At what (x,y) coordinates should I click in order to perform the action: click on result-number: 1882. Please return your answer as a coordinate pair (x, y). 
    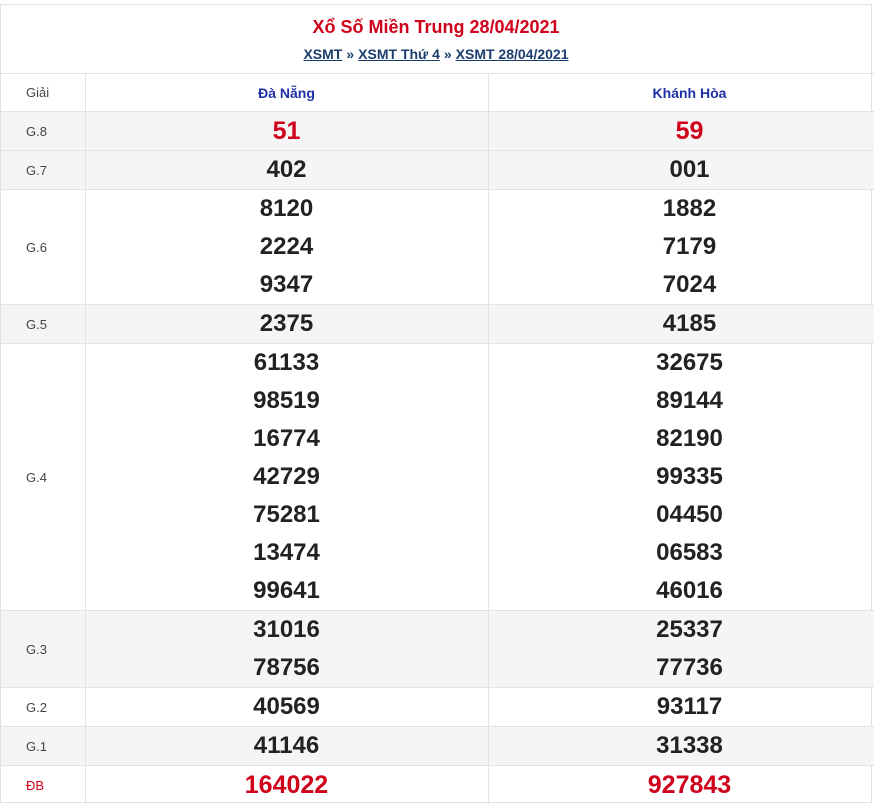
    Looking at the image, I should click on (689, 208).